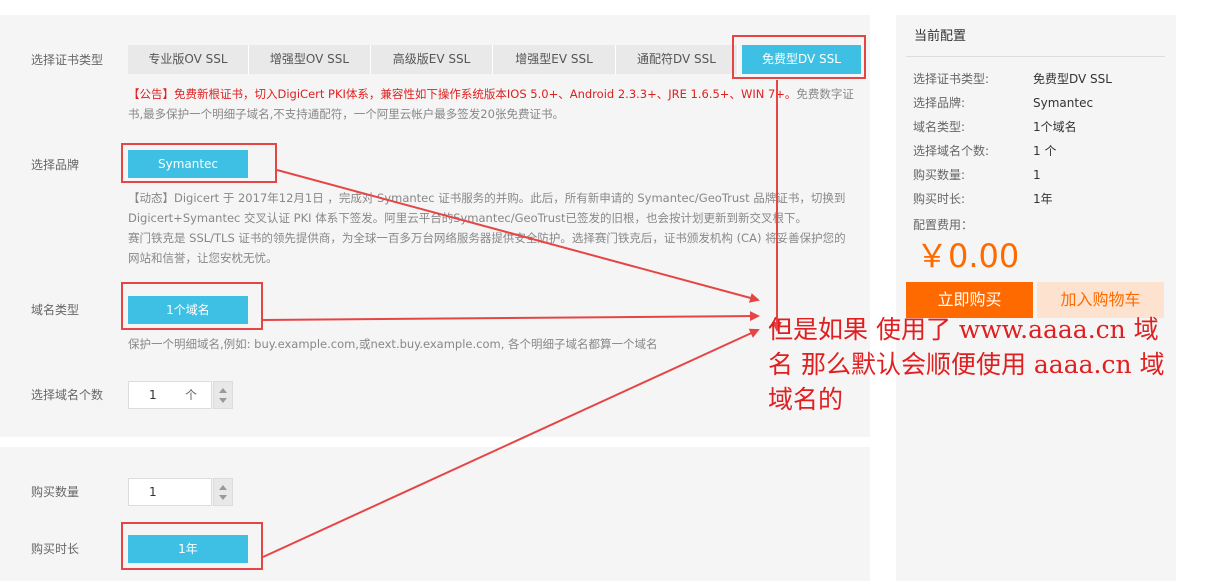  What do you see at coordinates (799, 57) in the screenshot?
I see `highlight-free-dv` at bounding box center [799, 57].